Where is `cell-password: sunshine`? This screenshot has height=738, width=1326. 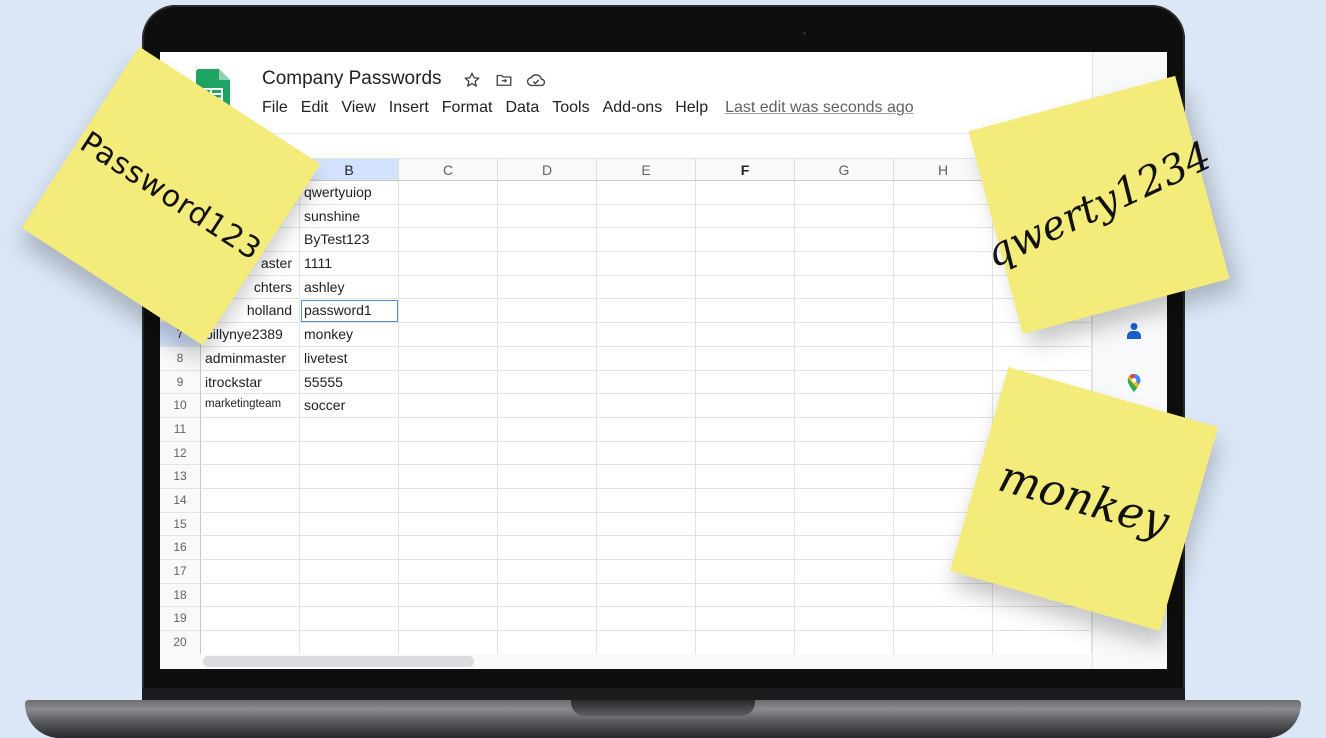 cell-password: sunshine is located at coordinates (349, 216).